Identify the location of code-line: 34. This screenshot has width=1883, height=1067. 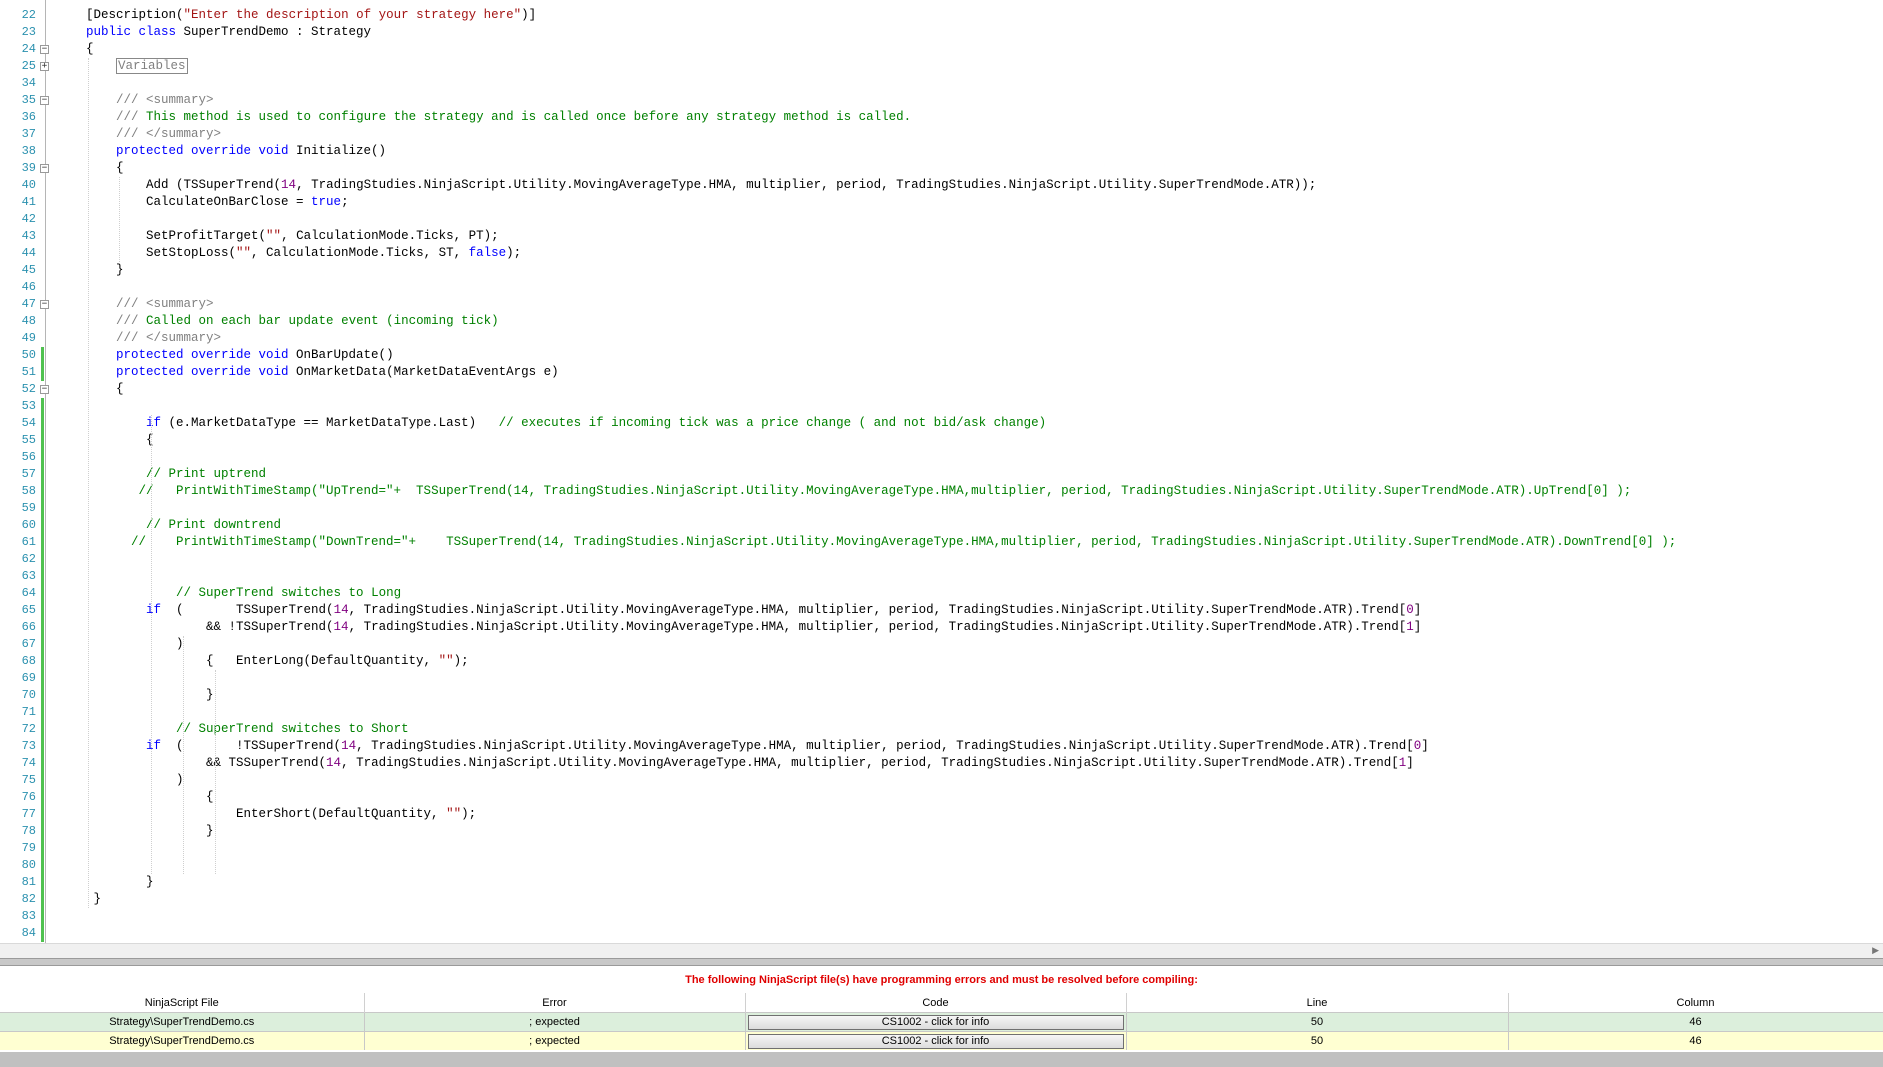
(941, 83).